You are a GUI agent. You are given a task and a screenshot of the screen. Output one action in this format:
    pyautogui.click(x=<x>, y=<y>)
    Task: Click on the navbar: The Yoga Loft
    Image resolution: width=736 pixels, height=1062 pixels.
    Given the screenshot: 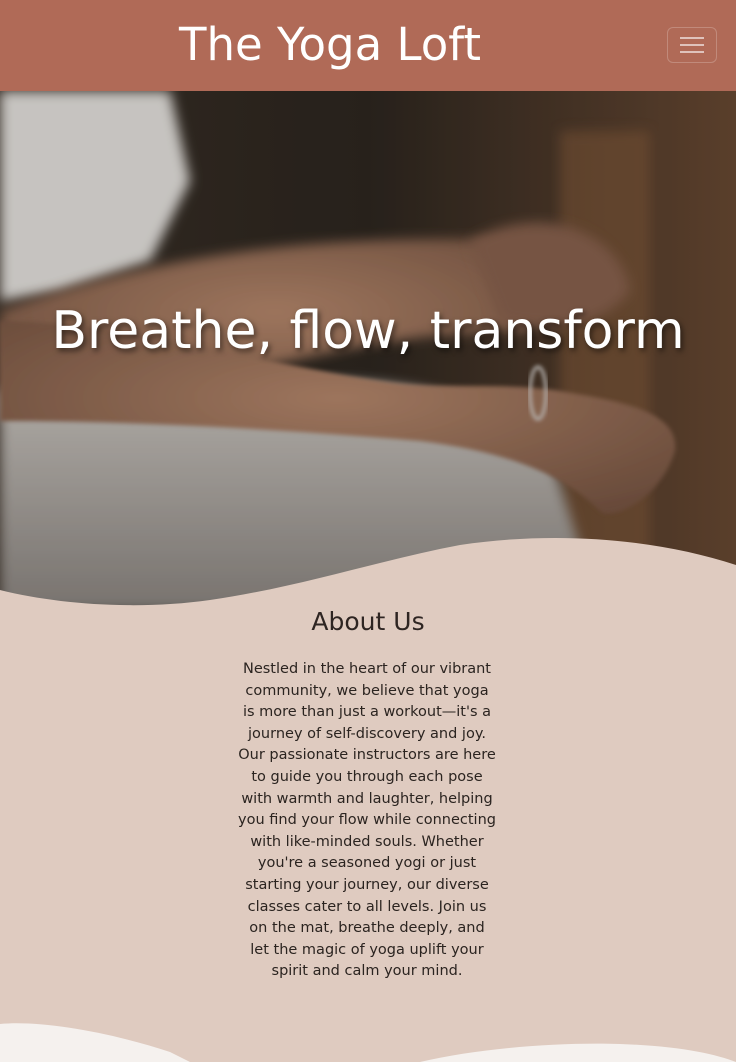 What is the action you would take?
    pyautogui.click(x=368, y=45)
    